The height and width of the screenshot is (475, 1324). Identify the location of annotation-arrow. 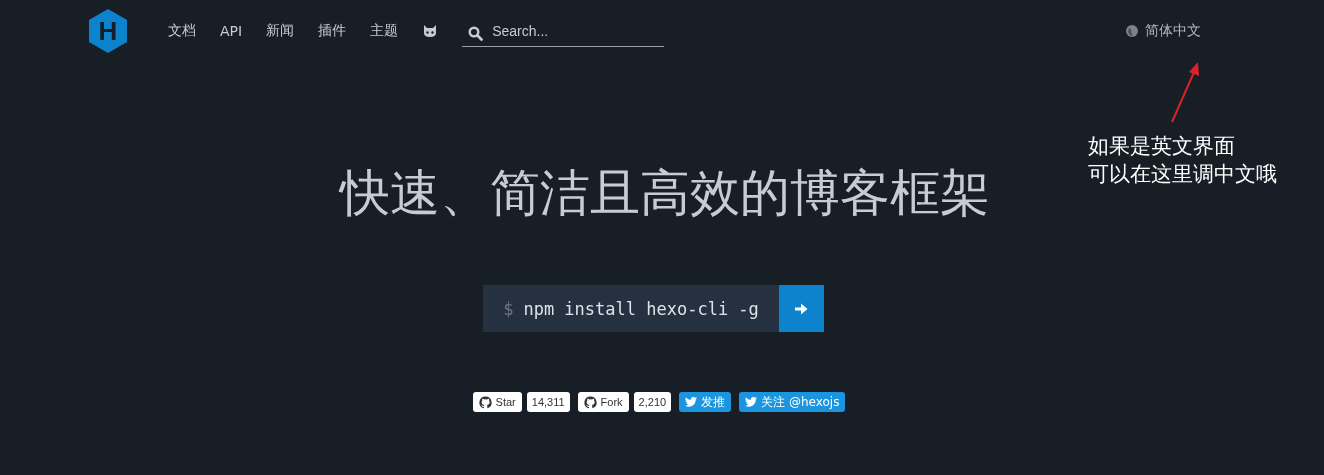
(1185, 92).